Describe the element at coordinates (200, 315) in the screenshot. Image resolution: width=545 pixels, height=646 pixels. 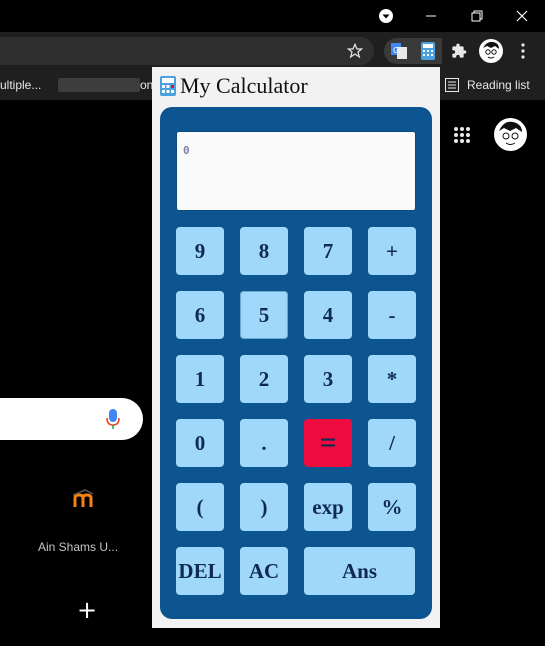
I see `key-6: 6` at that location.